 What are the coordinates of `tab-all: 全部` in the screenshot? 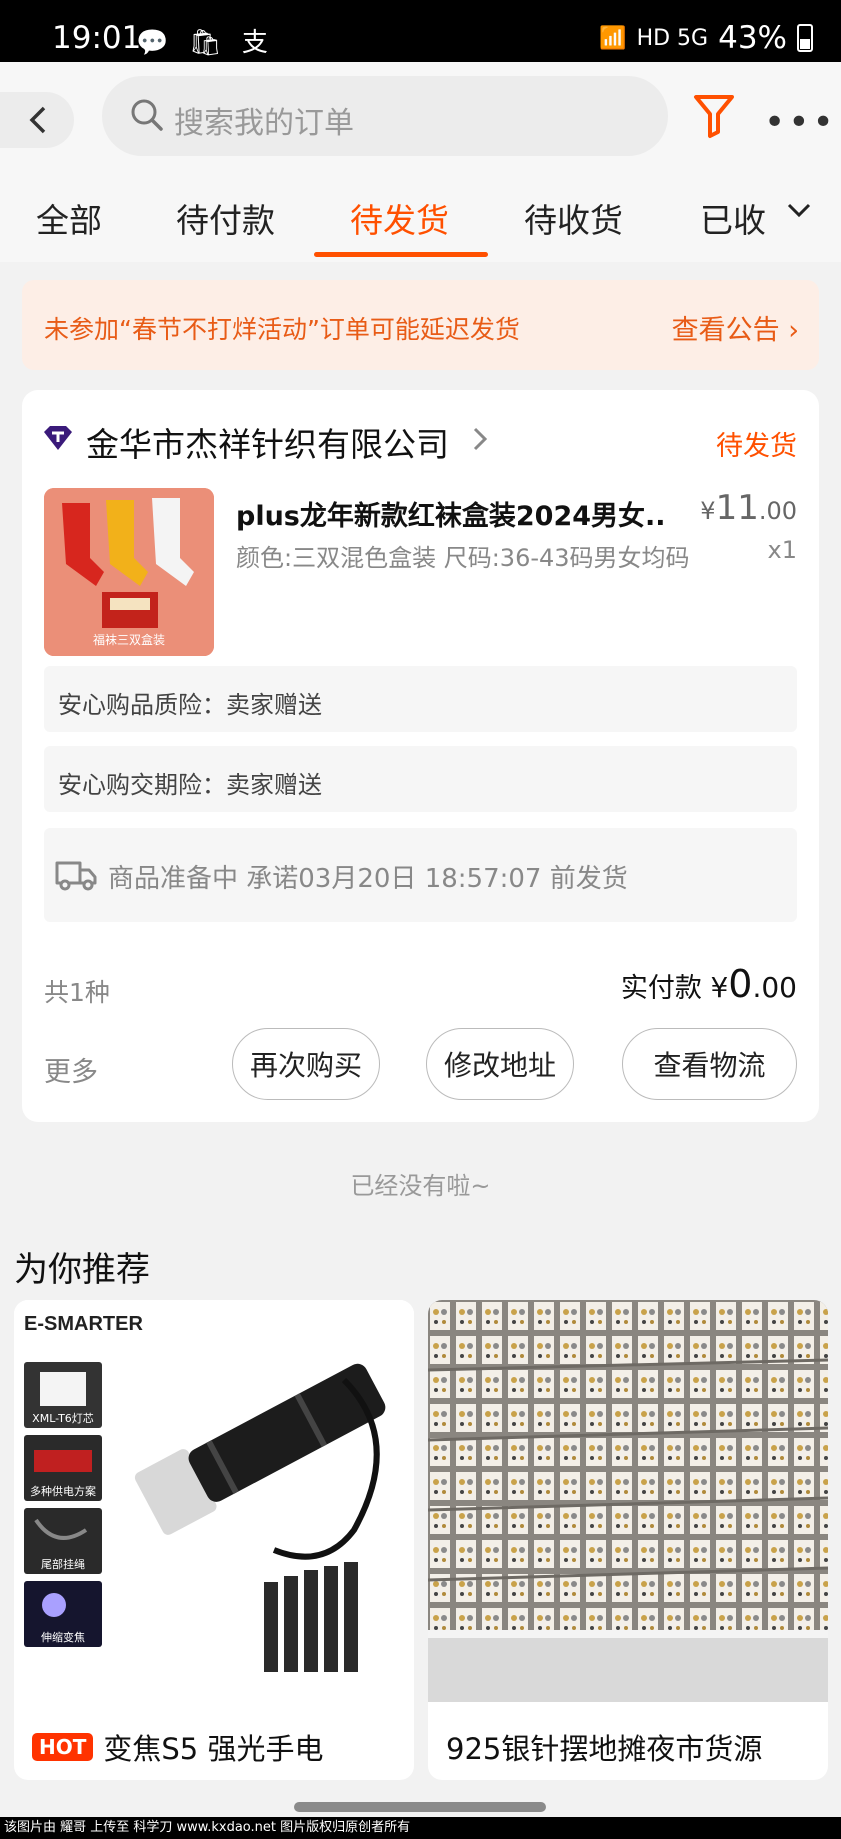 It's located at (69, 218).